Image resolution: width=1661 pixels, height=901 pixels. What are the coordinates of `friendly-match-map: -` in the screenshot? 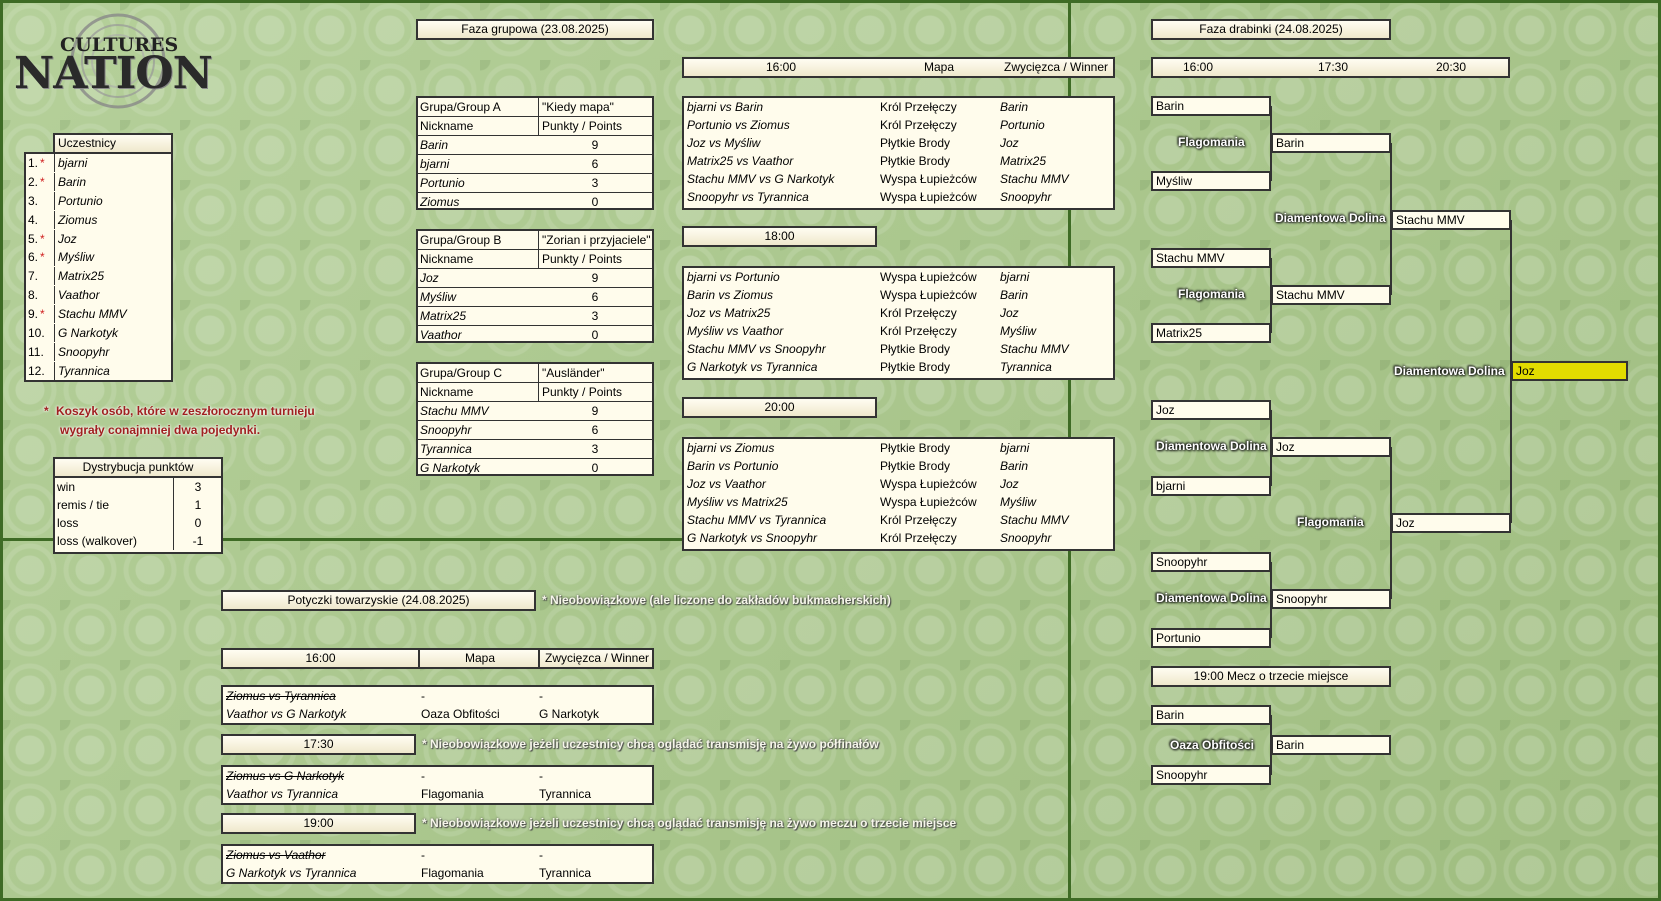 It's located at (423, 855).